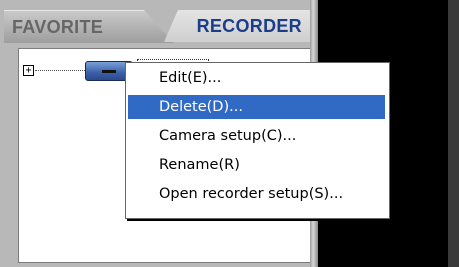  What do you see at coordinates (28, 70) in the screenshot?
I see `expand-icon: +` at bounding box center [28, 70].